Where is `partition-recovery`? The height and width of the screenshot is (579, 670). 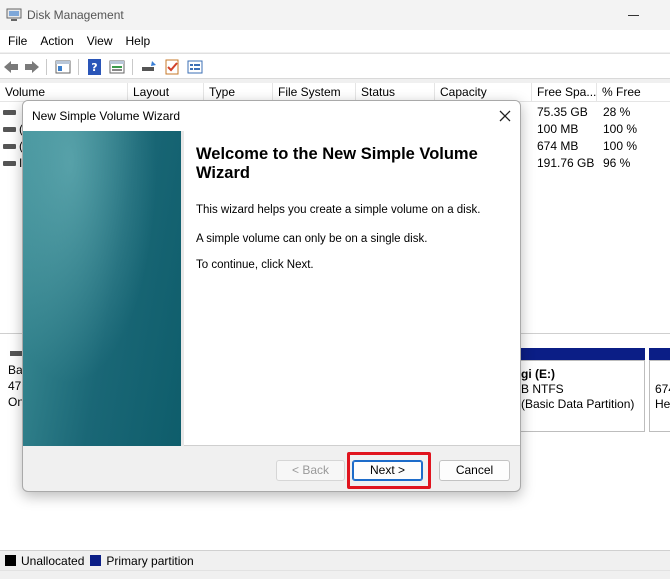
partition-recovery is located at coordinates (659, 396).